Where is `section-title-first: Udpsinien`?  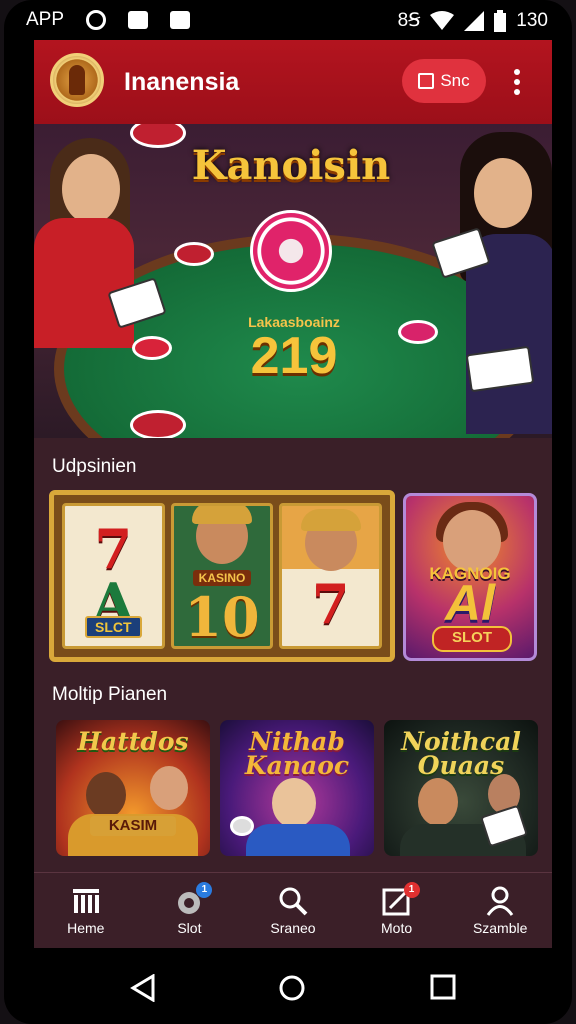
section-title-first: Udpsinien is located at coordinates (94, 466).